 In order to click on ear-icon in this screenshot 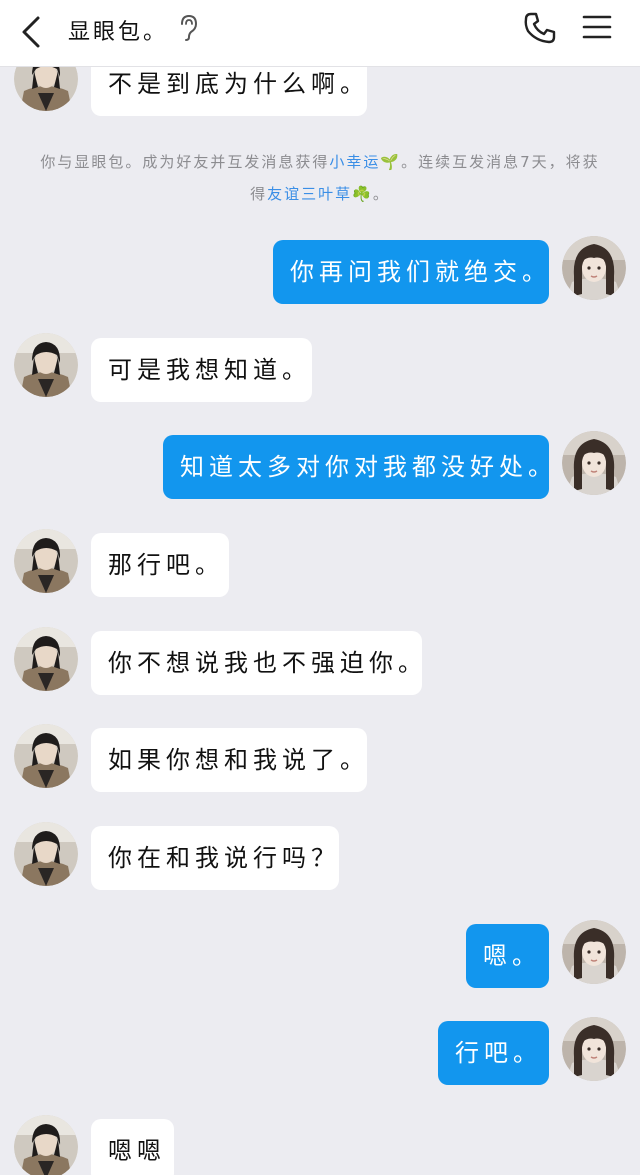, I will do `click(189, 27)`.